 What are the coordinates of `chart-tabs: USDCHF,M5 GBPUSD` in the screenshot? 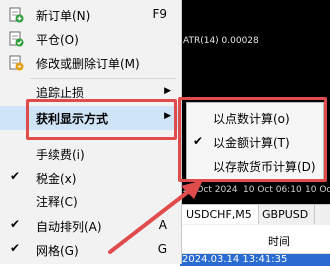 It's located at (255, 214).